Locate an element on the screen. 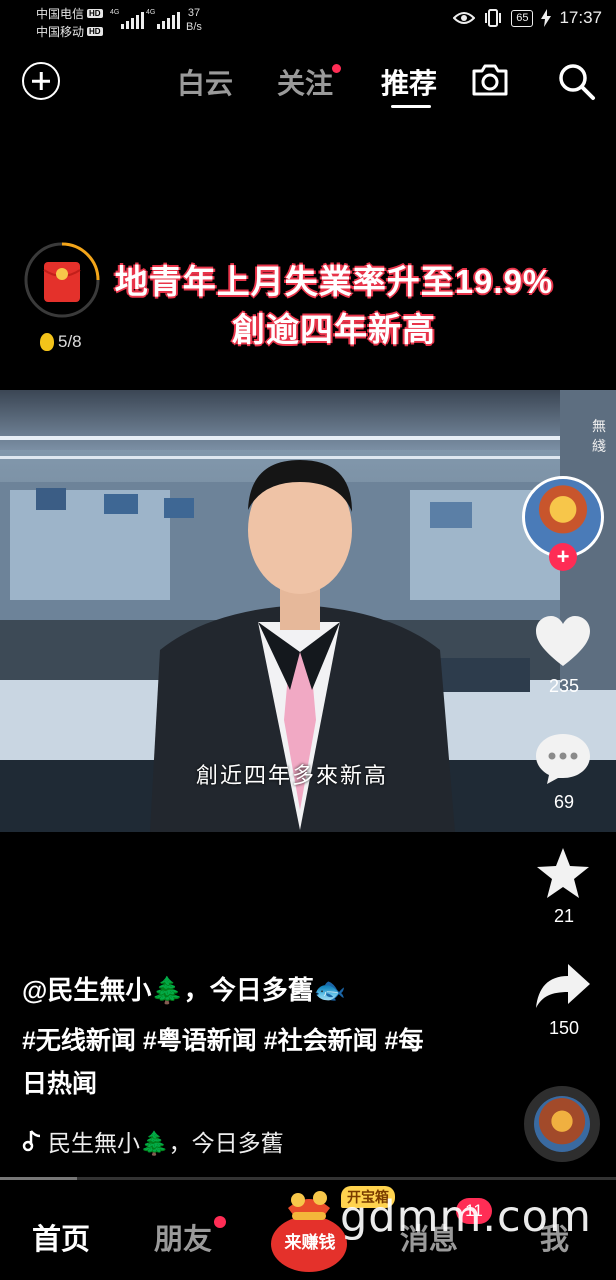 This screenshot has width=616, height=1280. net-speed: 37 B/s is located at coordinates (194, 20).